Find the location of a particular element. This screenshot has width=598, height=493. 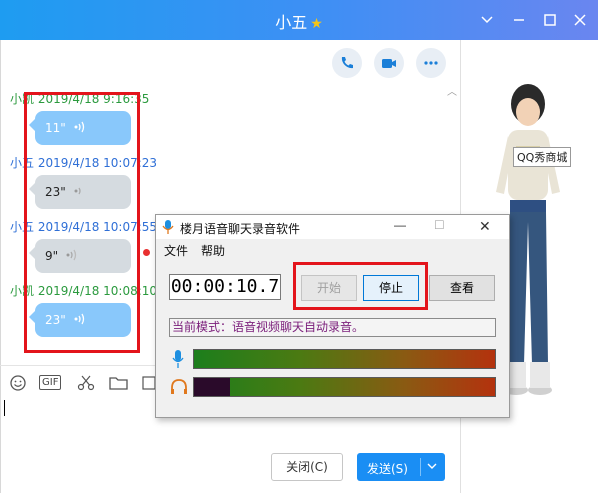

send-divider is located at coordinates (420, 467).